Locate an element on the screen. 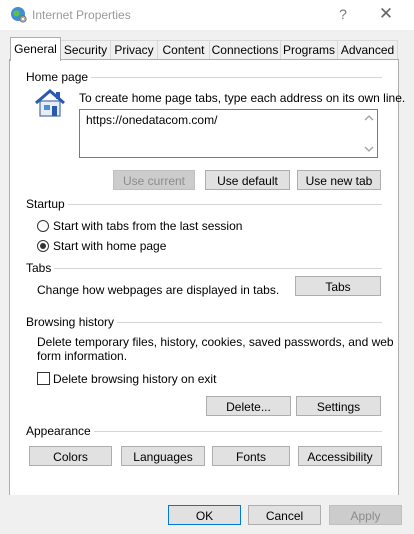  house-icon is located at coordinates (50, 103).